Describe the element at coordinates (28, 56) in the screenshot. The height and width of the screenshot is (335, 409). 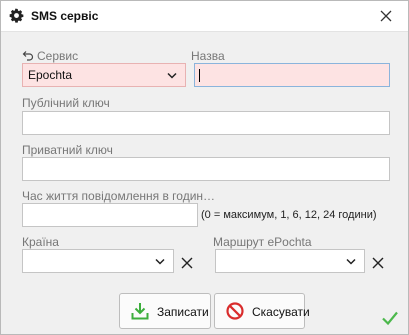
I see `back-arrow-icon` at that location.